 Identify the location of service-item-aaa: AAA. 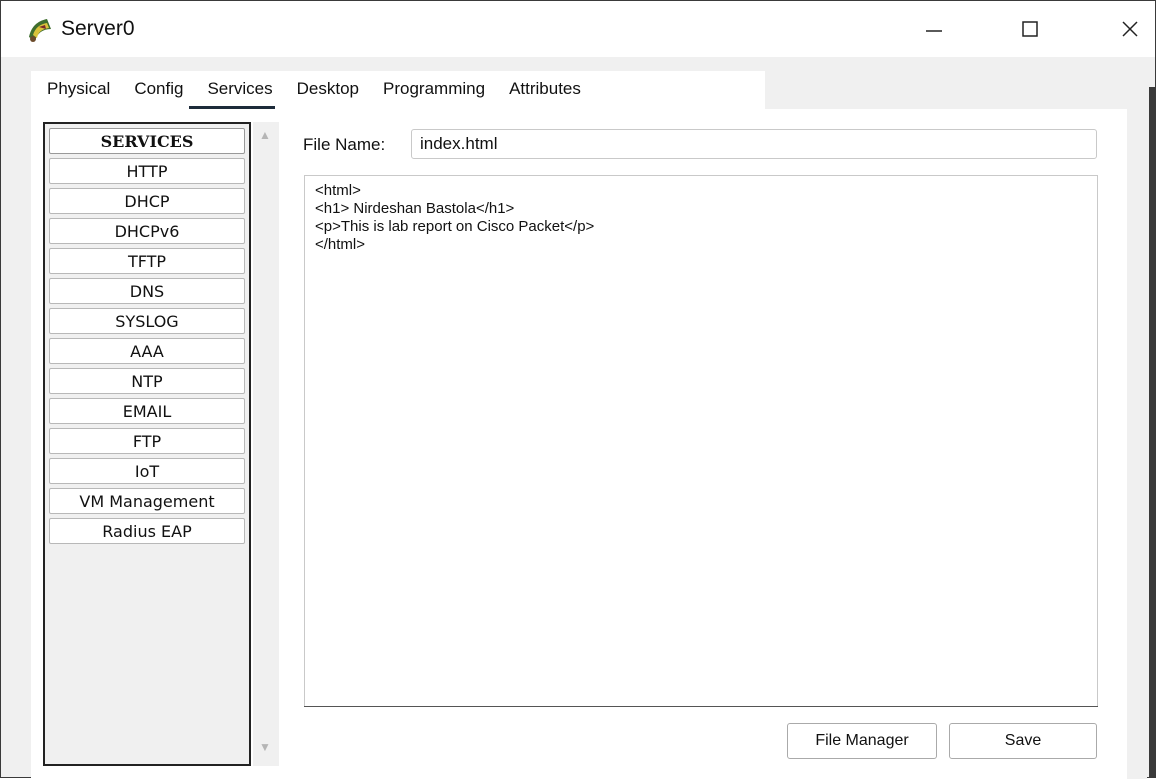
(147, 351).